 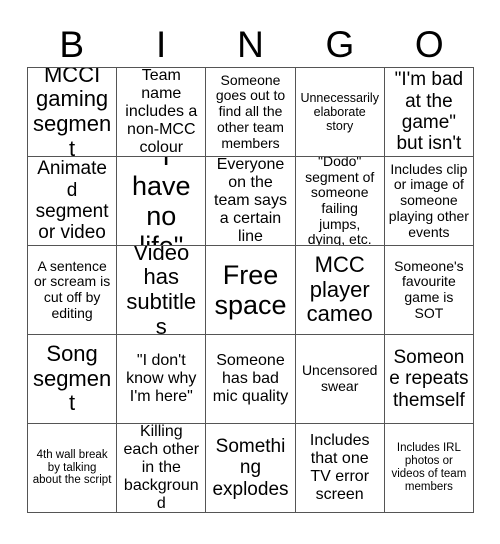 I want to click on bingo-cell-label: Team name includes a non-MCC colour, so click(x=161, y=112).